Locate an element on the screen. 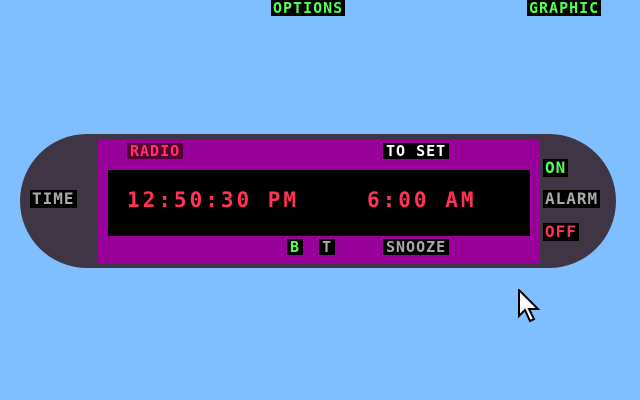 The width and height of the screenshot is (640, 400). current-time: 12:50:30 PM is located at coordinates (213, 200).